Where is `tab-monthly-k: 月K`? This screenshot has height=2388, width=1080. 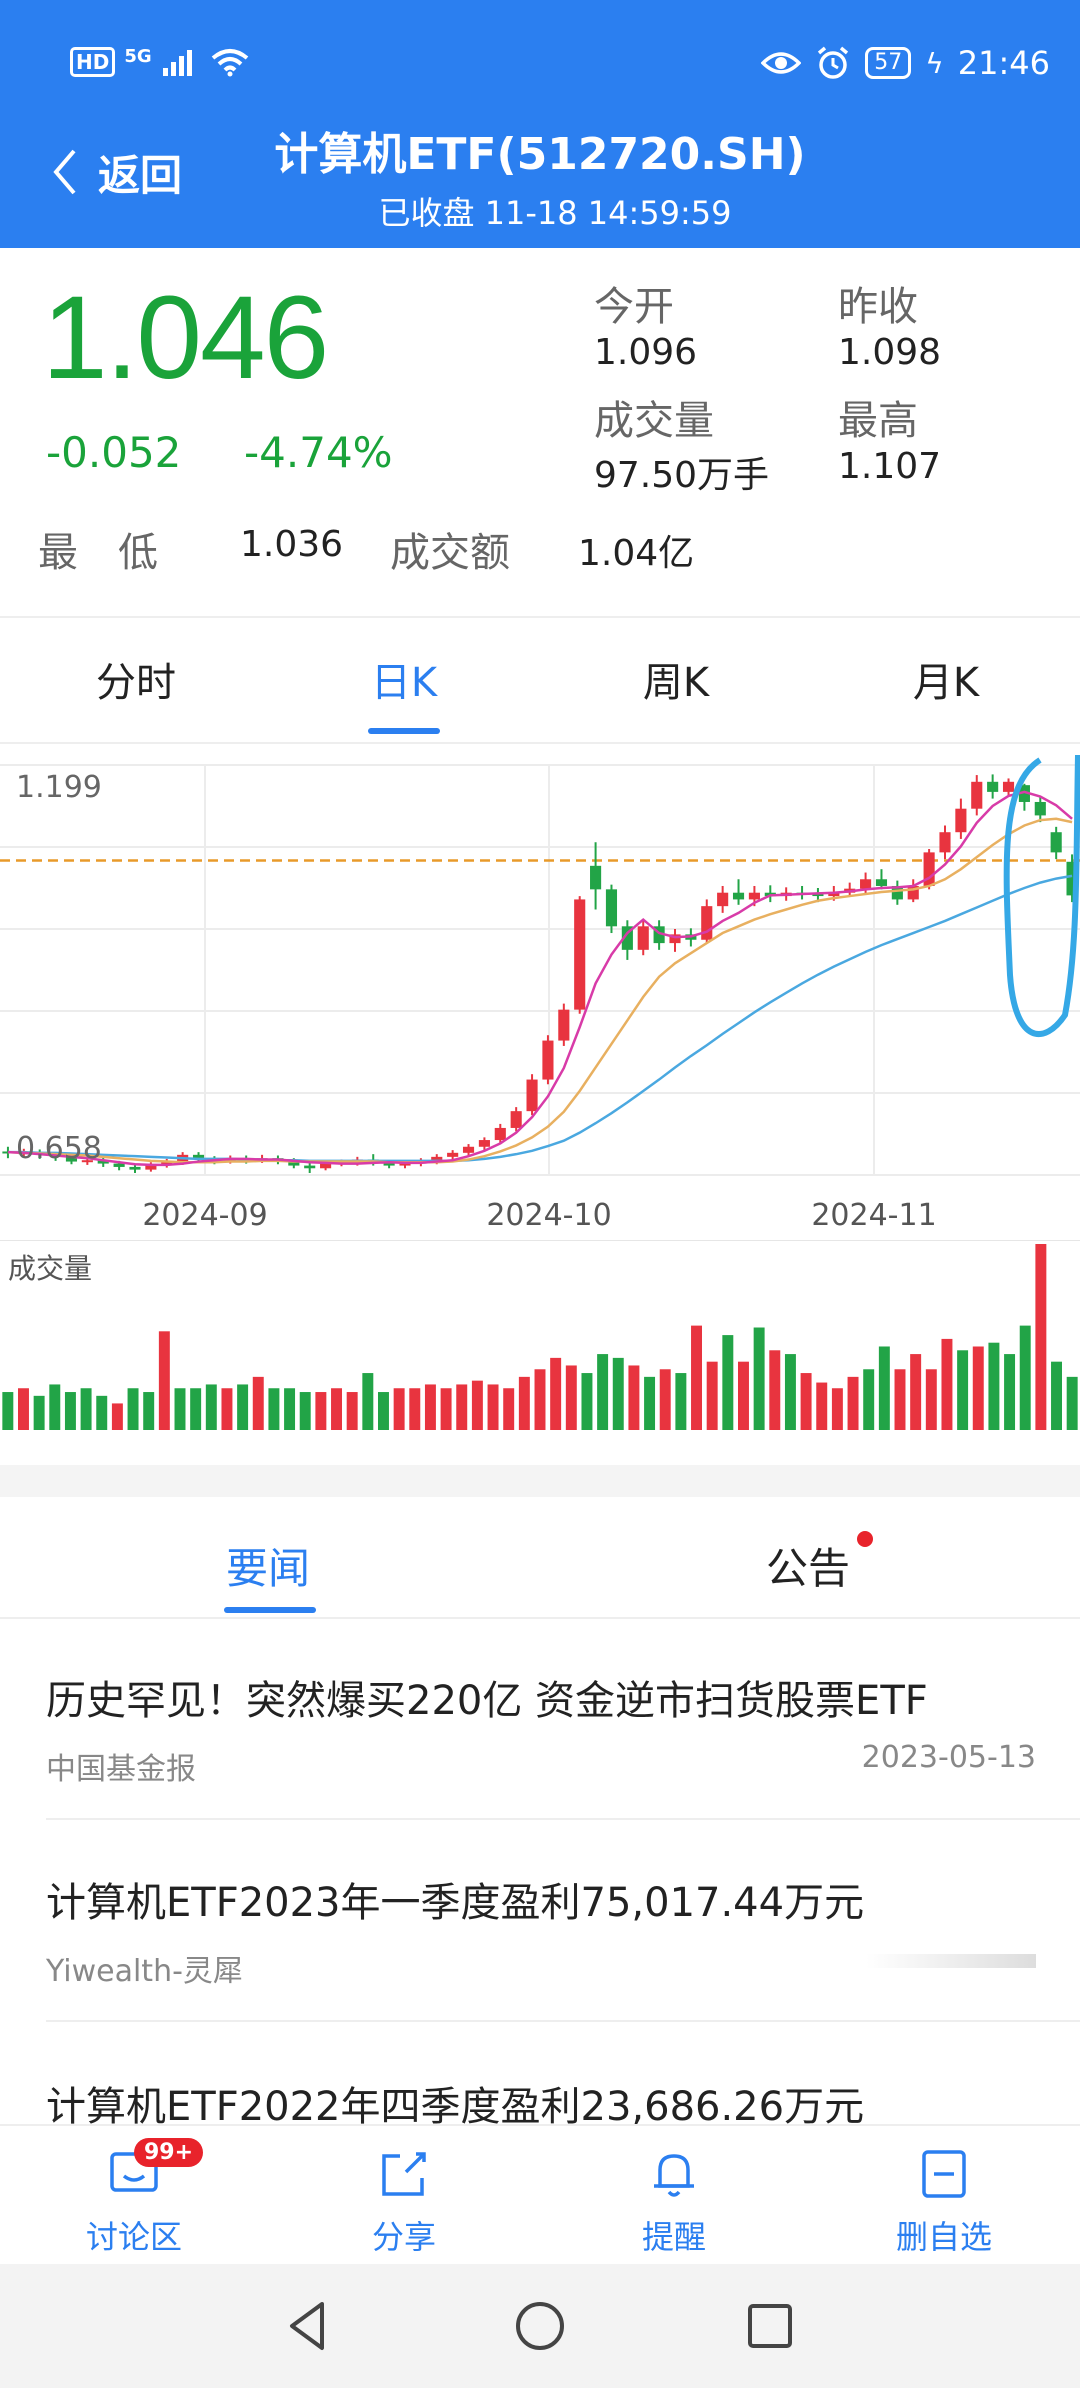
tab-monthly-k: 月K is located at coordinates (946, 679).